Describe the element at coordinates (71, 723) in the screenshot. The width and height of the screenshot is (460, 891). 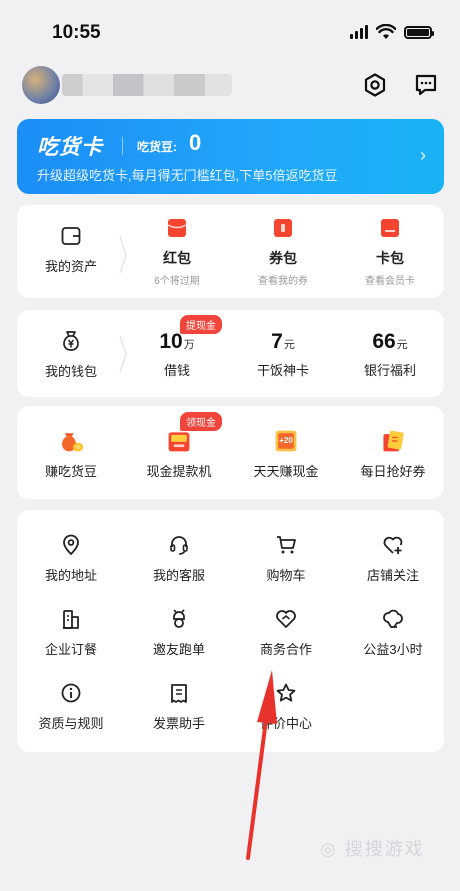
I see `qualification-rules-label: 资质与规则` at that location.